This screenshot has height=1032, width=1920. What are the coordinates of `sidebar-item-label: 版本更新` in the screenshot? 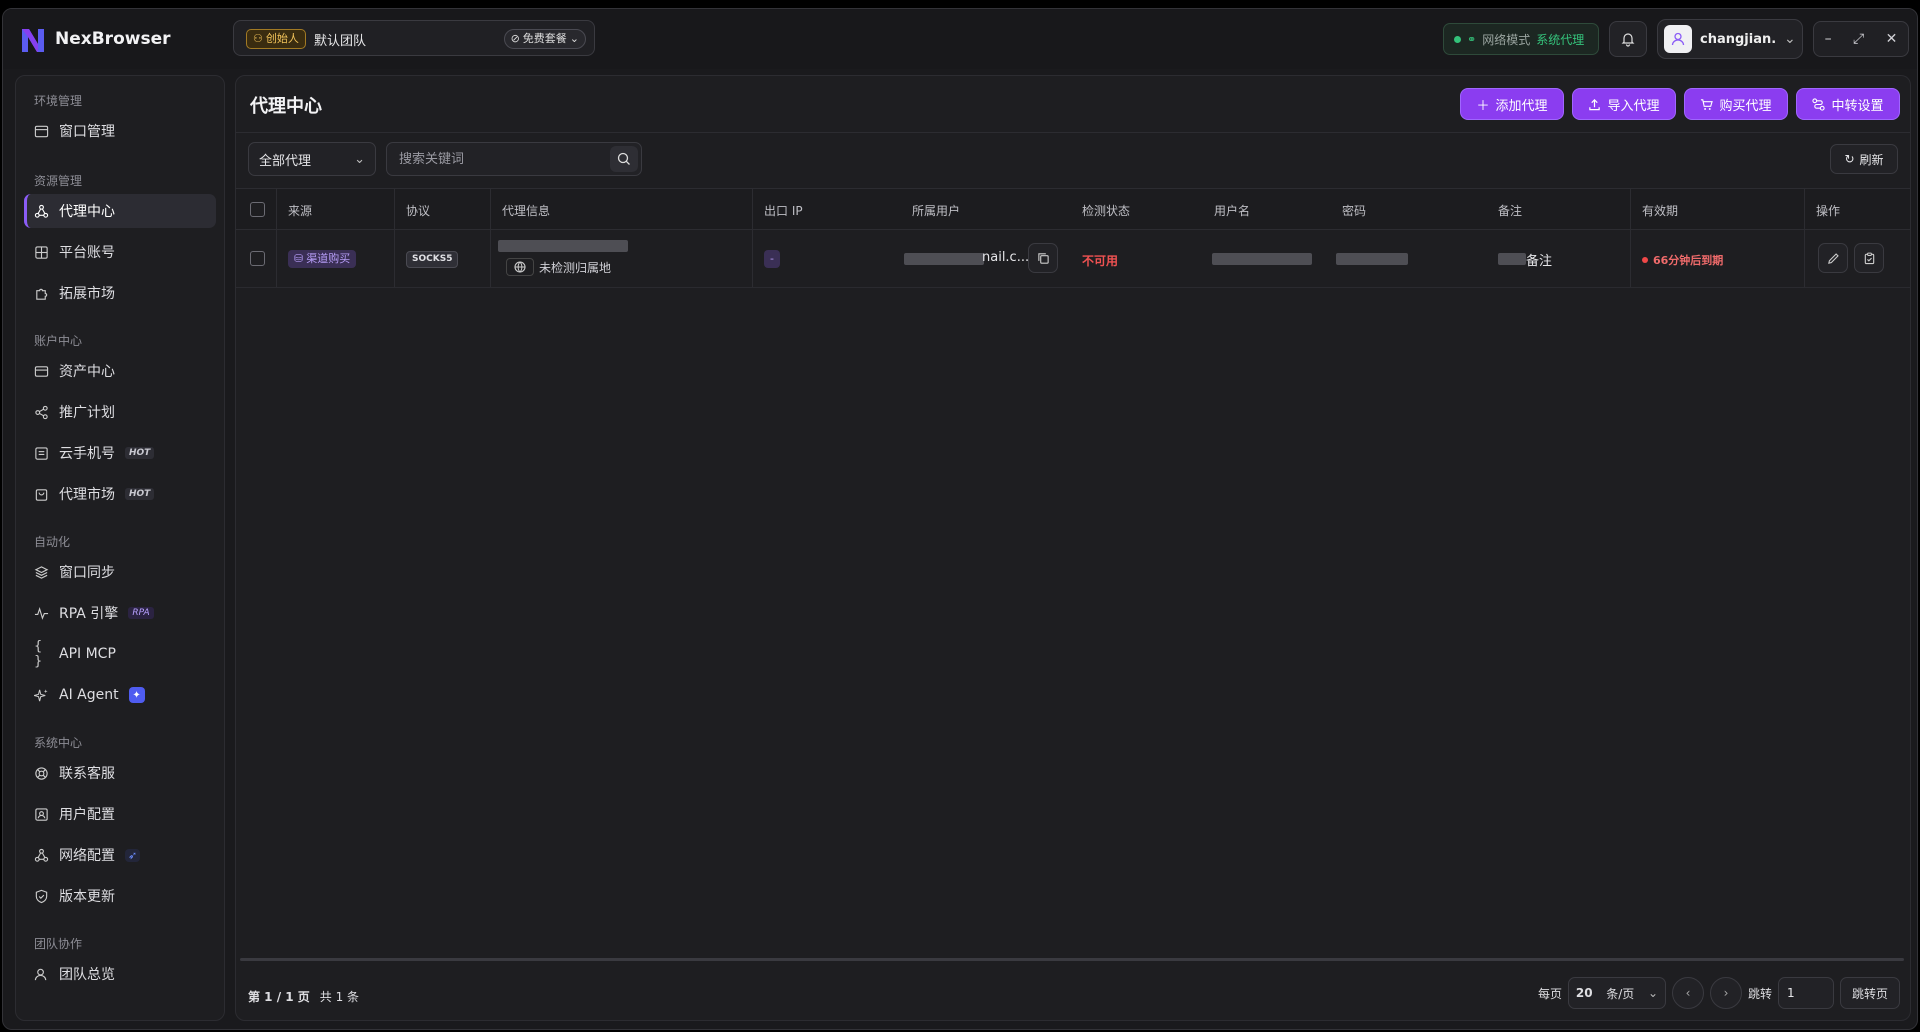 It's located at (87, 897).